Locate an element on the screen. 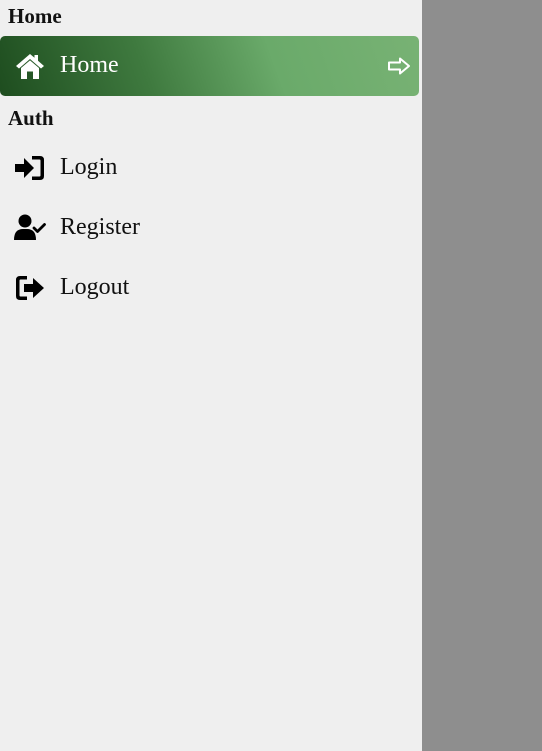 This screenshot has width=542, height=751. menu-item-home-label: Home is located at coordinates (89, 65).